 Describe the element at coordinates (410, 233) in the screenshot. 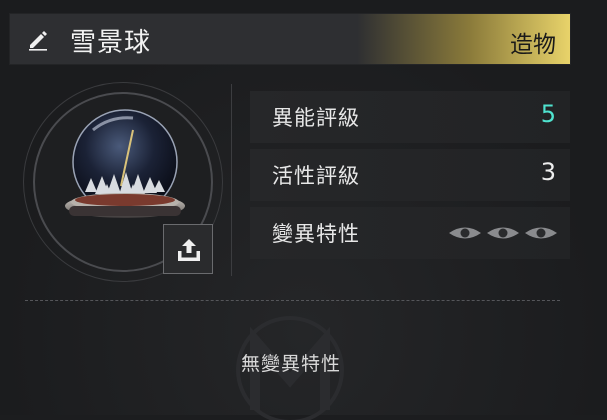

I see `stat-row-mutation-traits: 變異特性` at that location.